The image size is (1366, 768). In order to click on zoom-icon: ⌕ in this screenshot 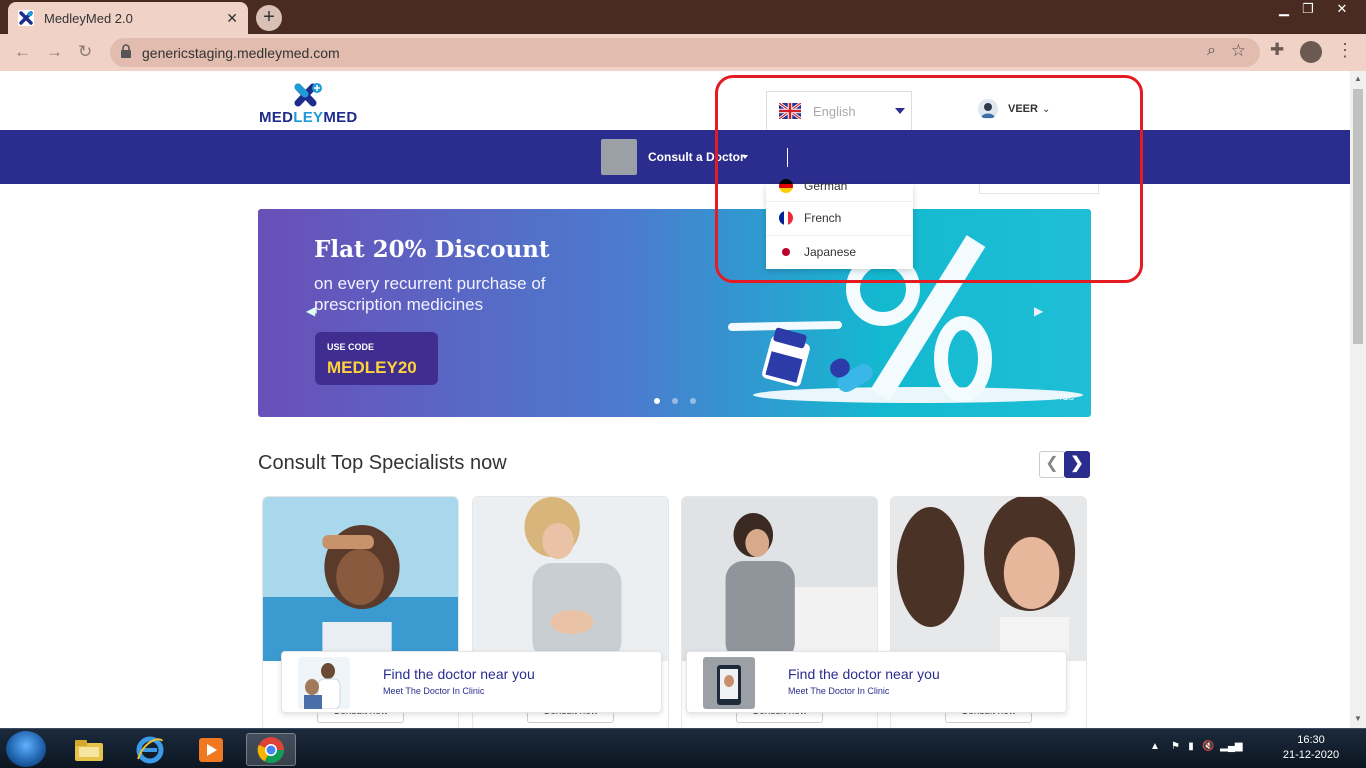, I will do `click(1211, 51)`.